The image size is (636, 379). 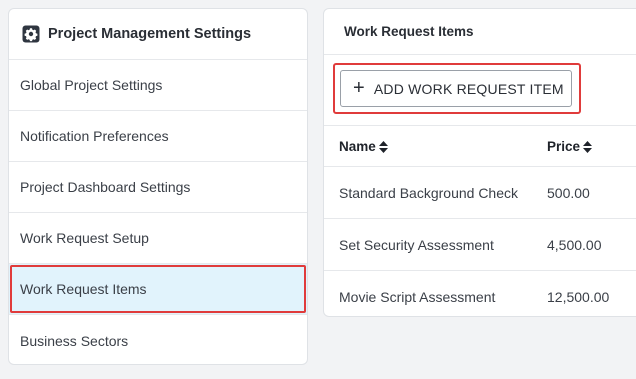 What do you see at coordinates (158, 339) in the screenshot?
I see `sidebar-item-business-sectors: Business Sectors` at bounding box center [158, 339].